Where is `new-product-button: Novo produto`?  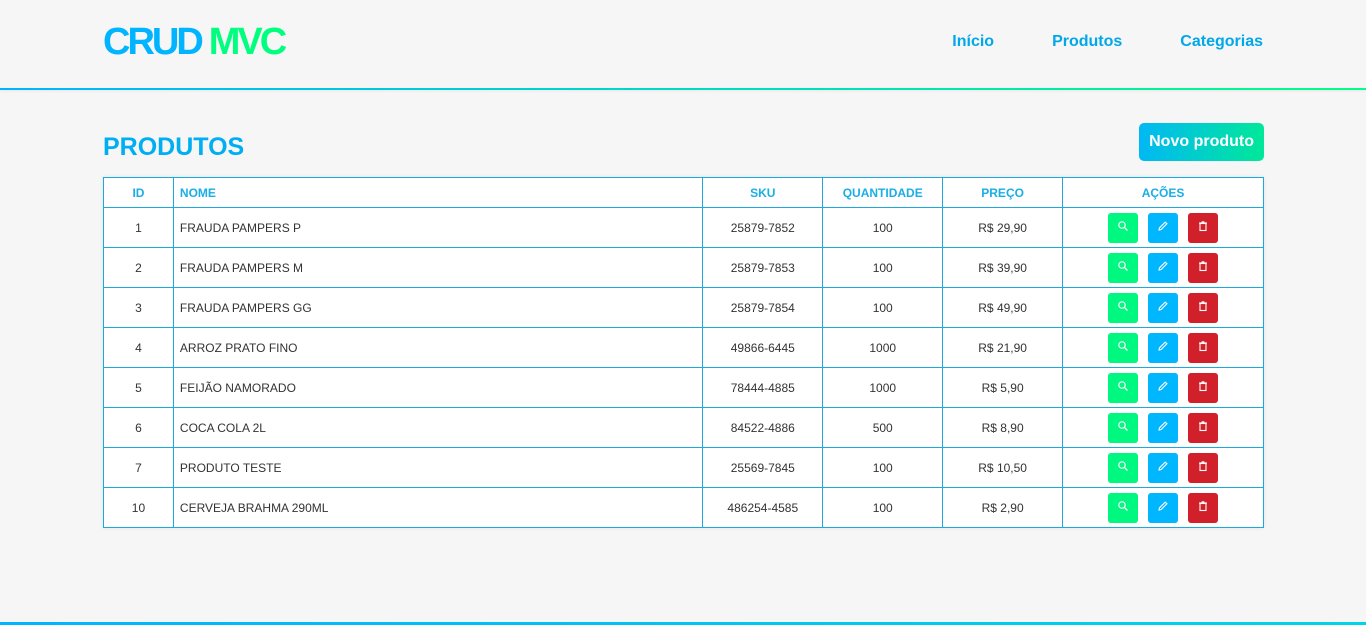
new-product-button: Novo produto is located at coordinates (1201, 142).